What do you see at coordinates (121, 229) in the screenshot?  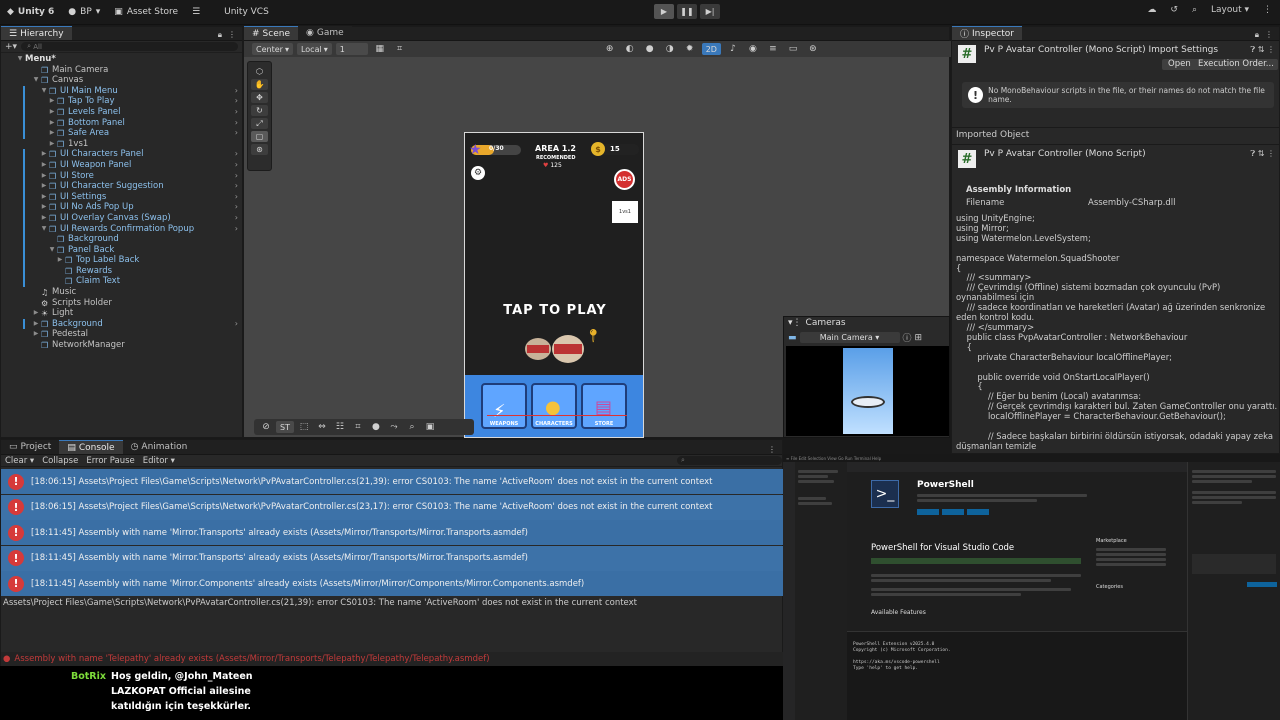 I see `hierarchy-row: ▼ ❒ UI Rewards Confirmation Popup ›` at bounding box center [121, 229].